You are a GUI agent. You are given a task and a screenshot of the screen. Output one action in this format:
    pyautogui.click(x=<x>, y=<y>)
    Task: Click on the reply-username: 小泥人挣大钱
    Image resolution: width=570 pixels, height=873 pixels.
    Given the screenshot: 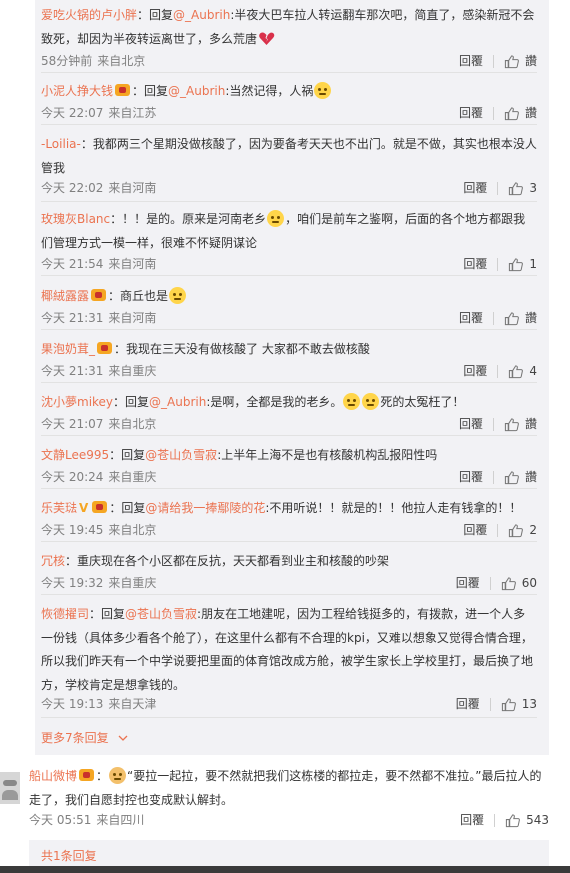 What is the action you would take?
    pyautogui.click(x=77, y=91)
    